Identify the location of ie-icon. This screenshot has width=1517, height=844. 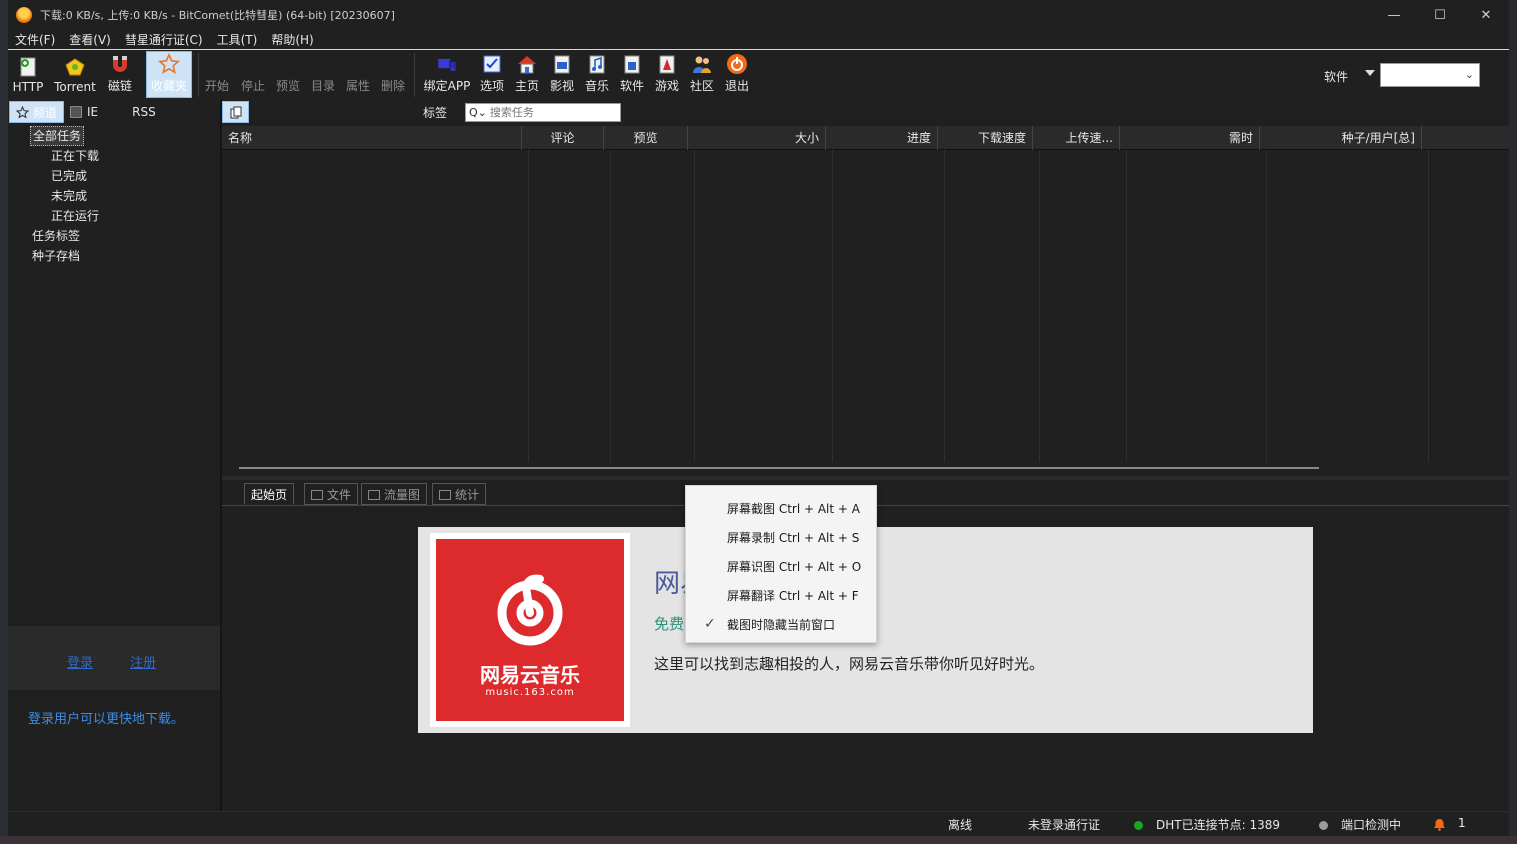
(76, 112).